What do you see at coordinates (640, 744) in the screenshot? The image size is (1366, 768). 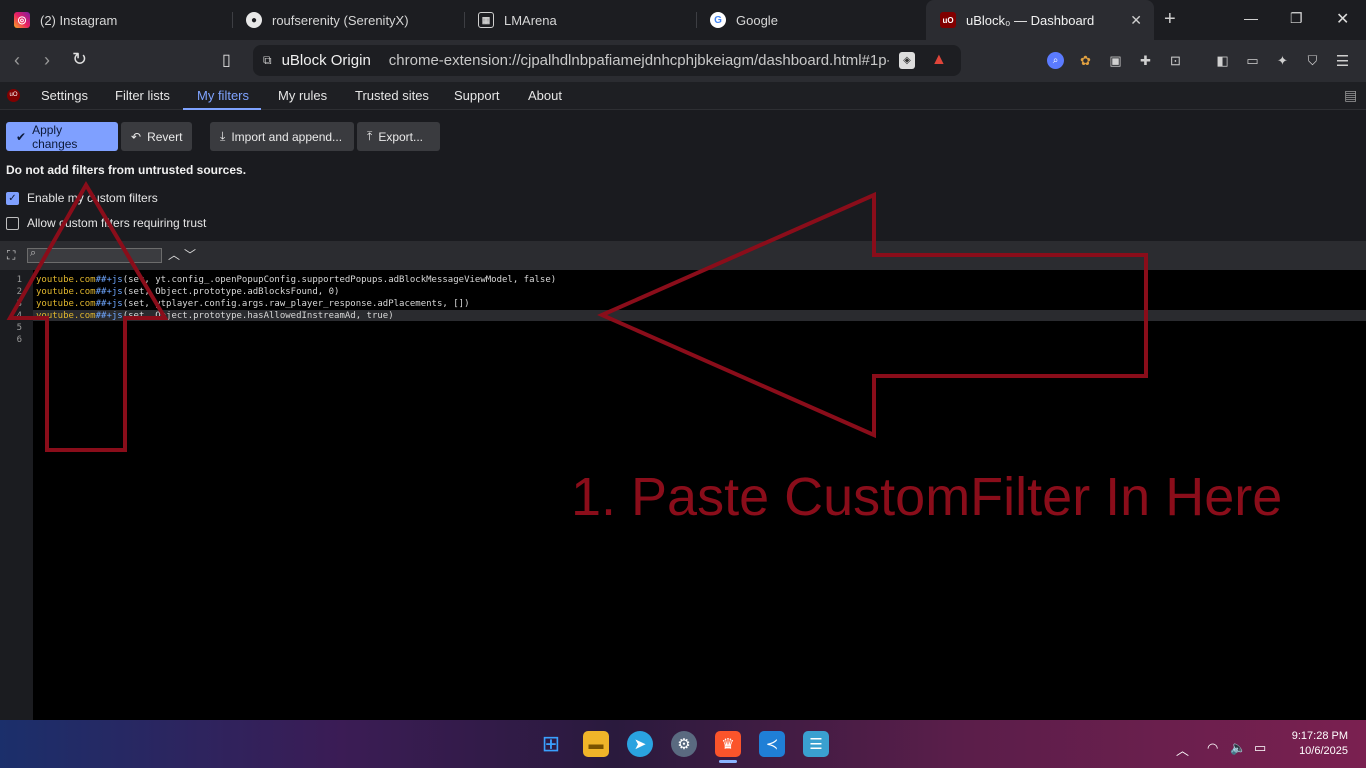 I see `telegram-icon: ➤` at bounding box center [640, 744].